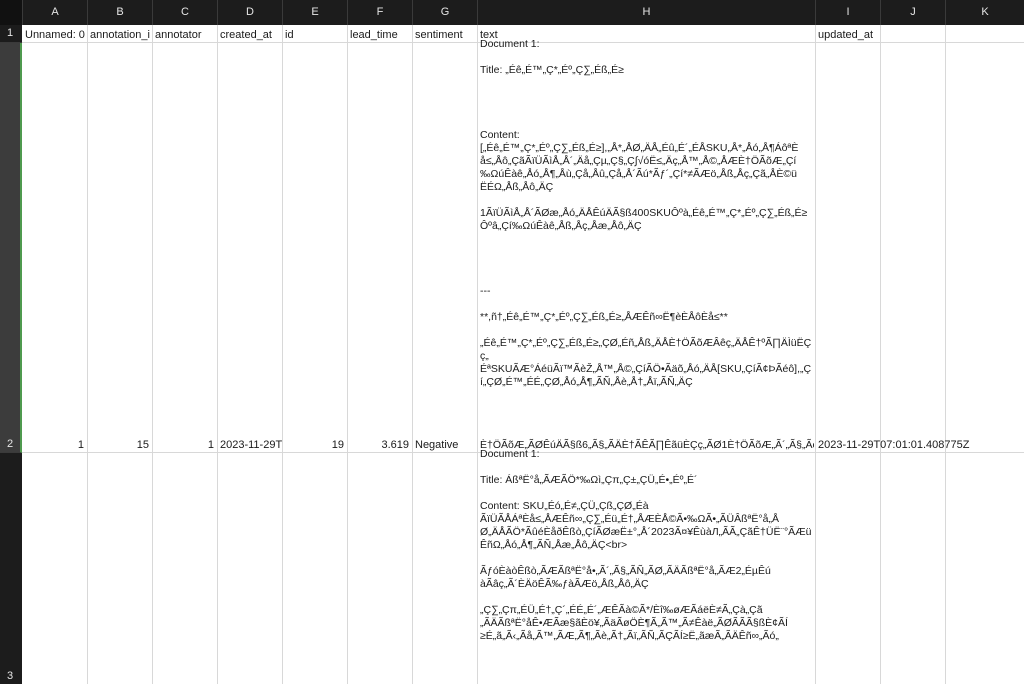  Describe the element at coordinates (251, 445) in the screenshot. I see `cell-d2: 2023-11-29T` at that location.